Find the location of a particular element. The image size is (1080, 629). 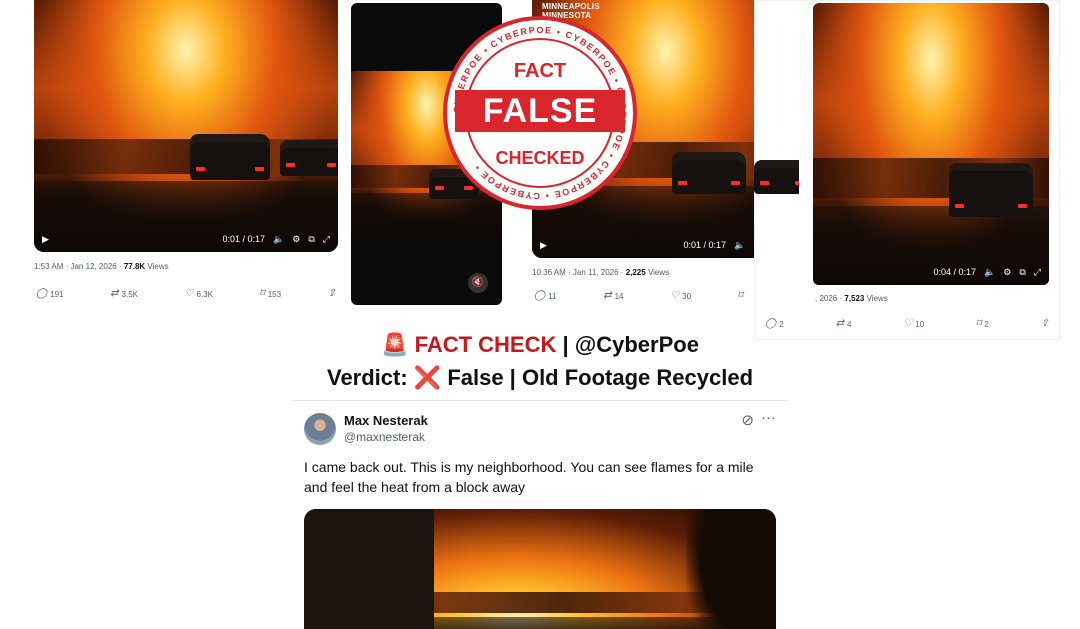

verdict-line: Verdict: ❌ False | Old Footage Recycled is located at coordinates (540, 378).